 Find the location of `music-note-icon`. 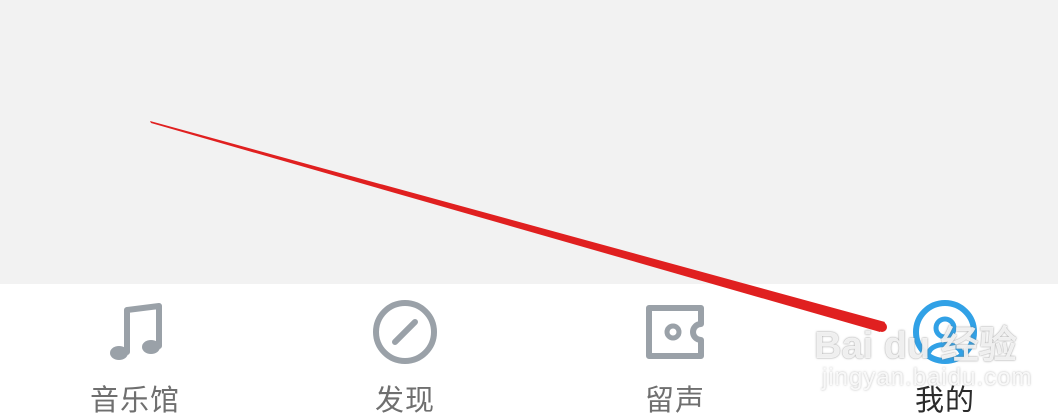

music-note-icon is located at coordinates (135, 332).